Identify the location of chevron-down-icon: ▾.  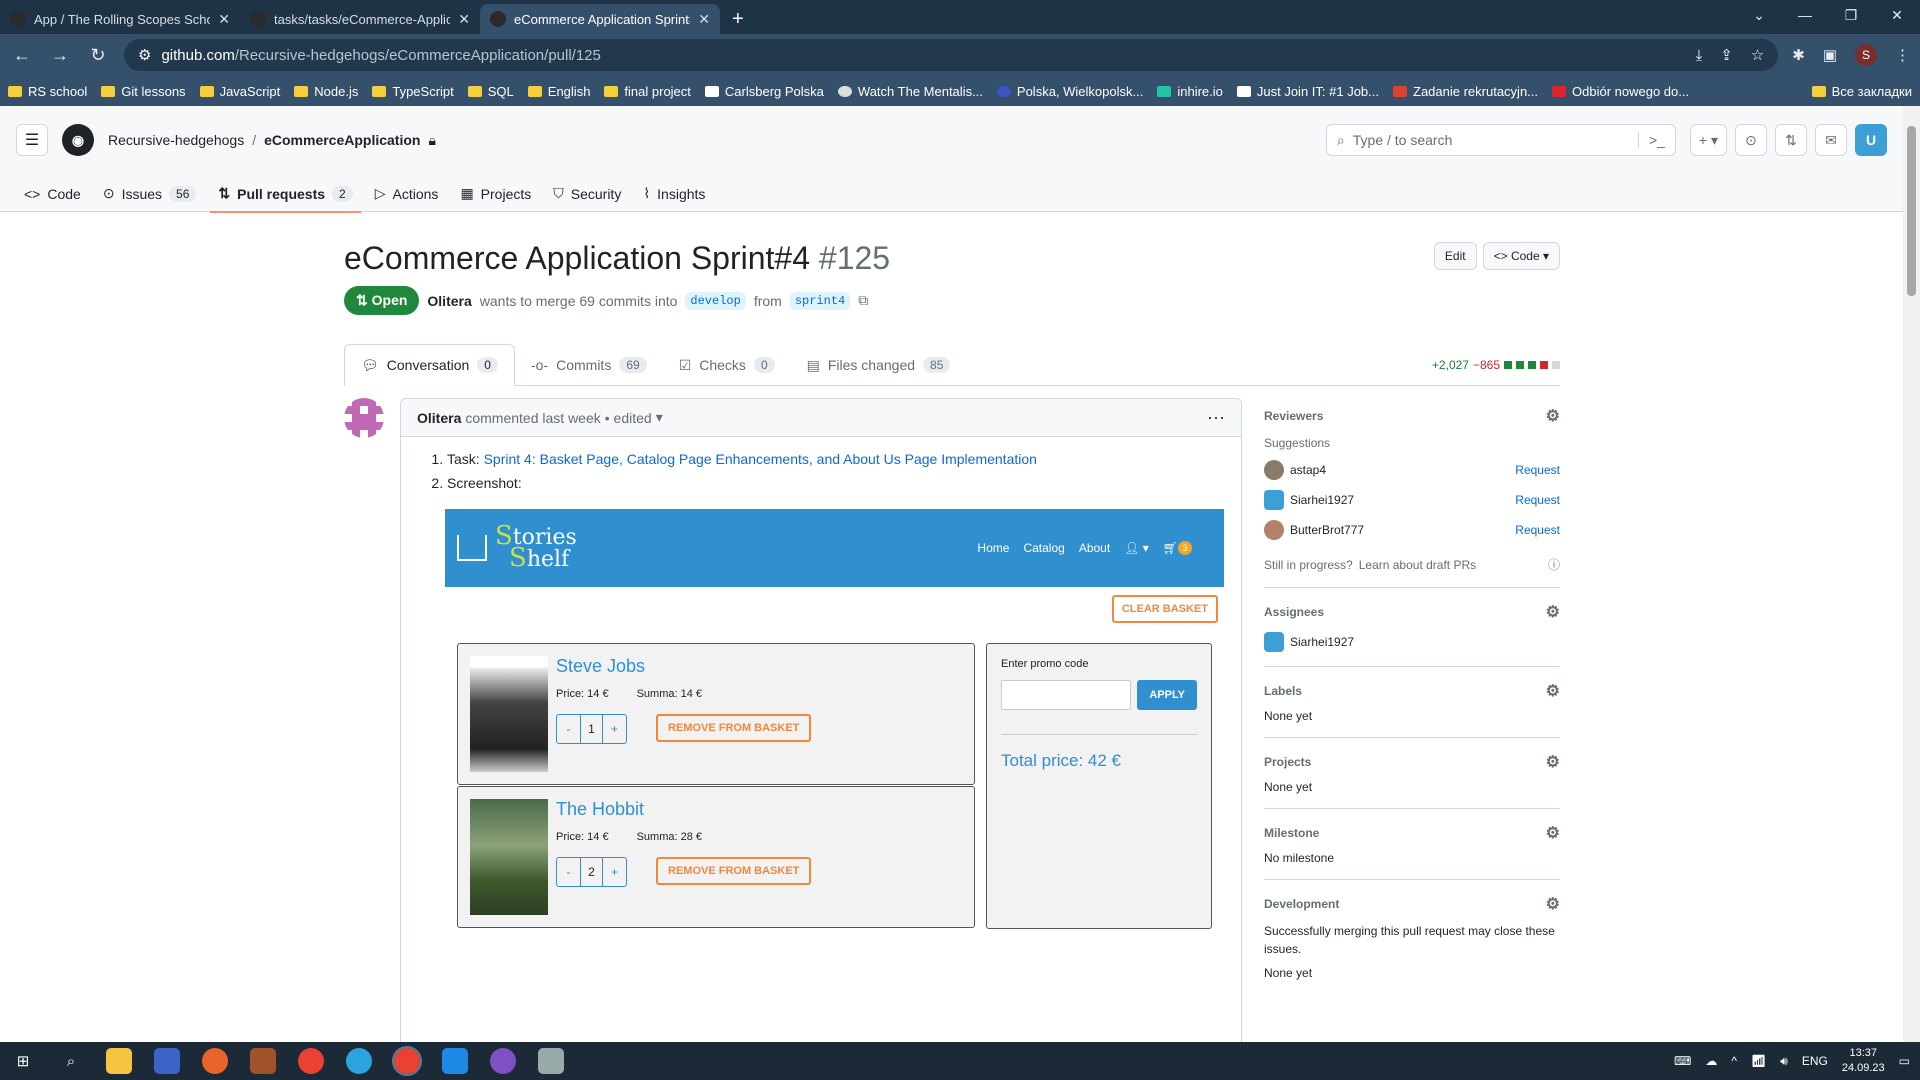
(659, 417).